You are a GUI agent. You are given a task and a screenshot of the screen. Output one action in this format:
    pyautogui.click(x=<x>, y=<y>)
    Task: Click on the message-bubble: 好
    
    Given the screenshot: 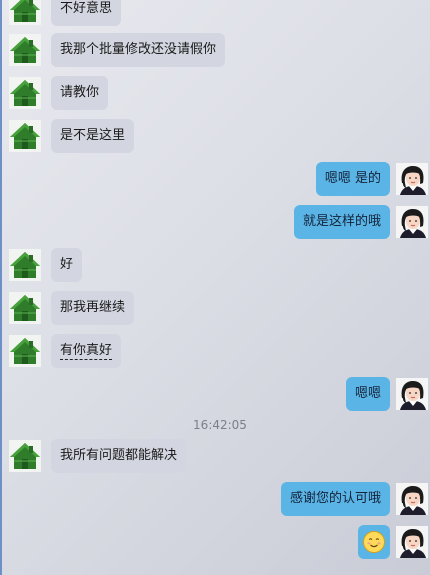 What is the action you would take?
    pyautogui.click(x=67, y=265)
    